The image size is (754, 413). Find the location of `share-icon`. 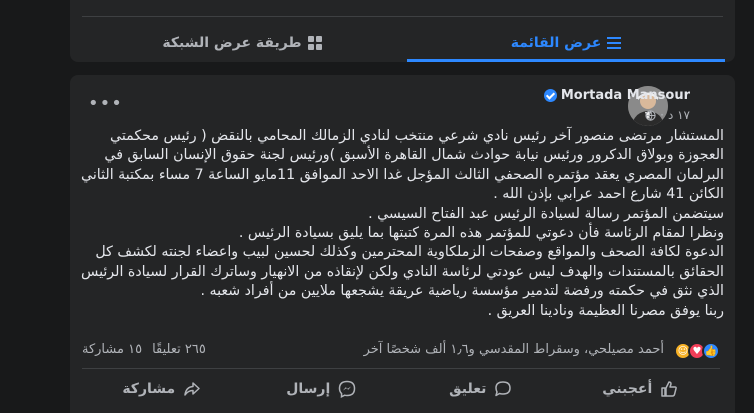

share-icon is located at coordinates (192, 389).